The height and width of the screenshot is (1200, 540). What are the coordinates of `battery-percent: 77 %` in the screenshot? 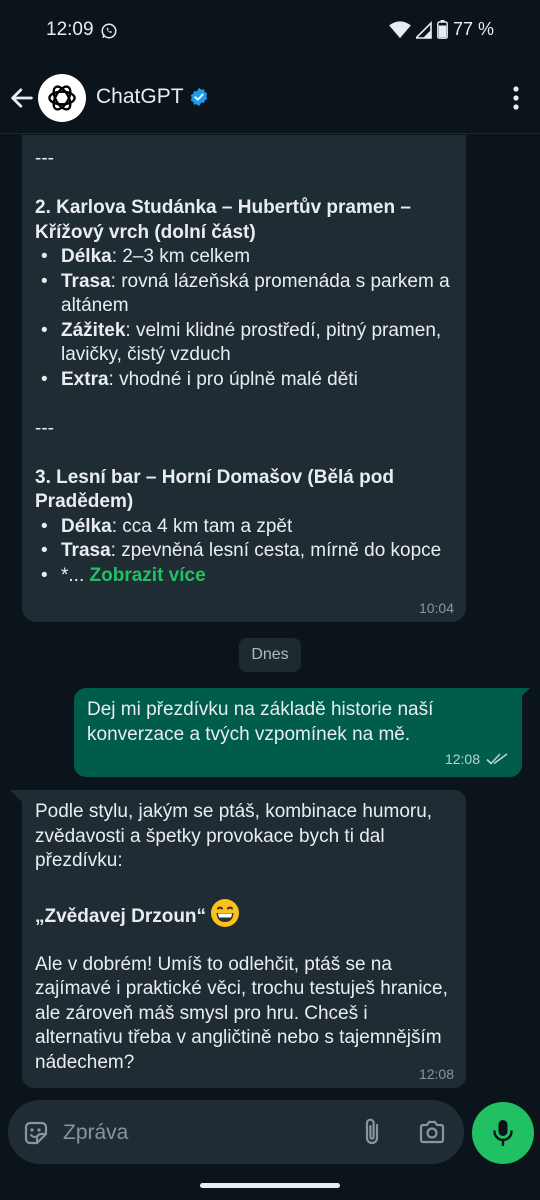 It's located at (473, 29).